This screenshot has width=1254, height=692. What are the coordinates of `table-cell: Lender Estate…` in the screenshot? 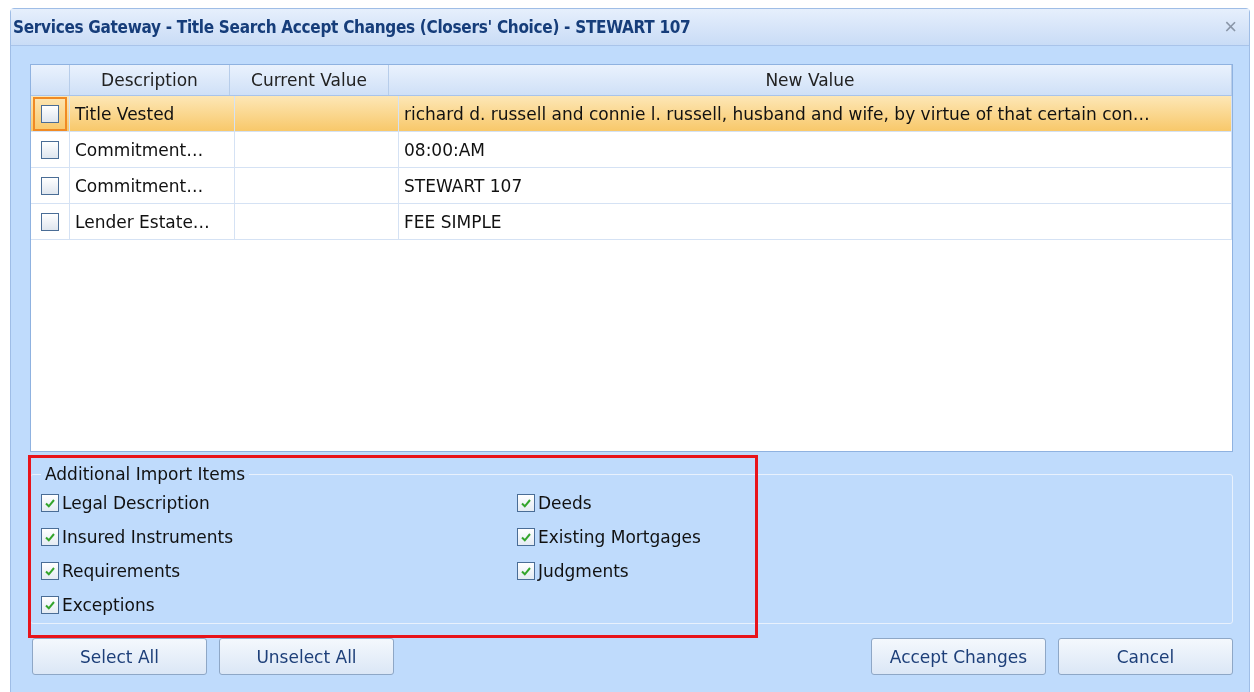 It's located at (142, 221).